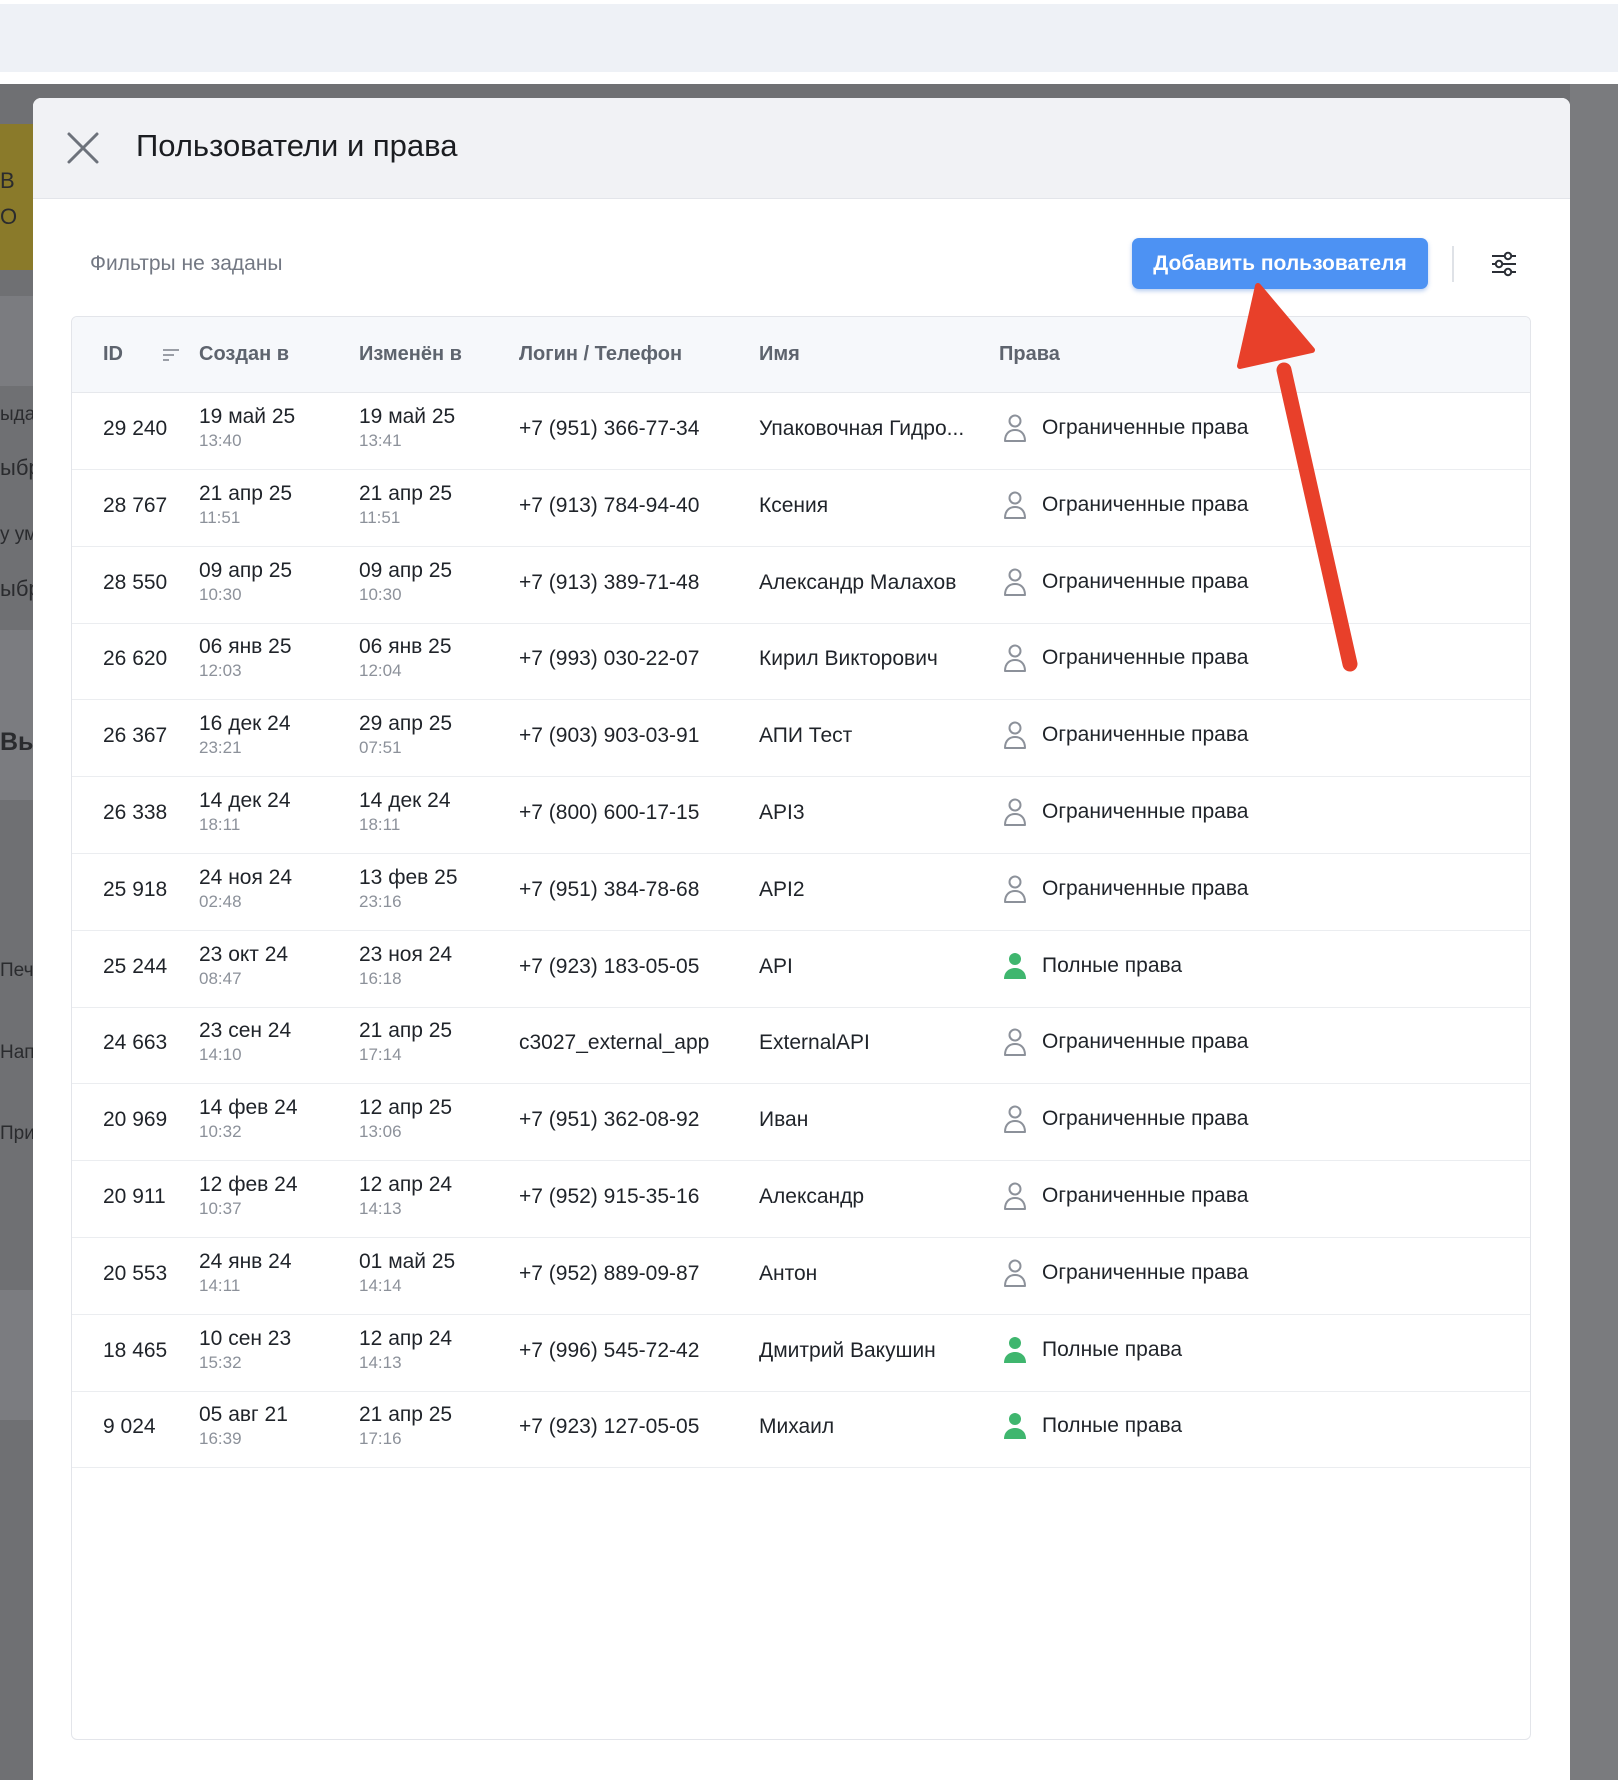  I want to click on column-header-id: ID, so click(113, 354).